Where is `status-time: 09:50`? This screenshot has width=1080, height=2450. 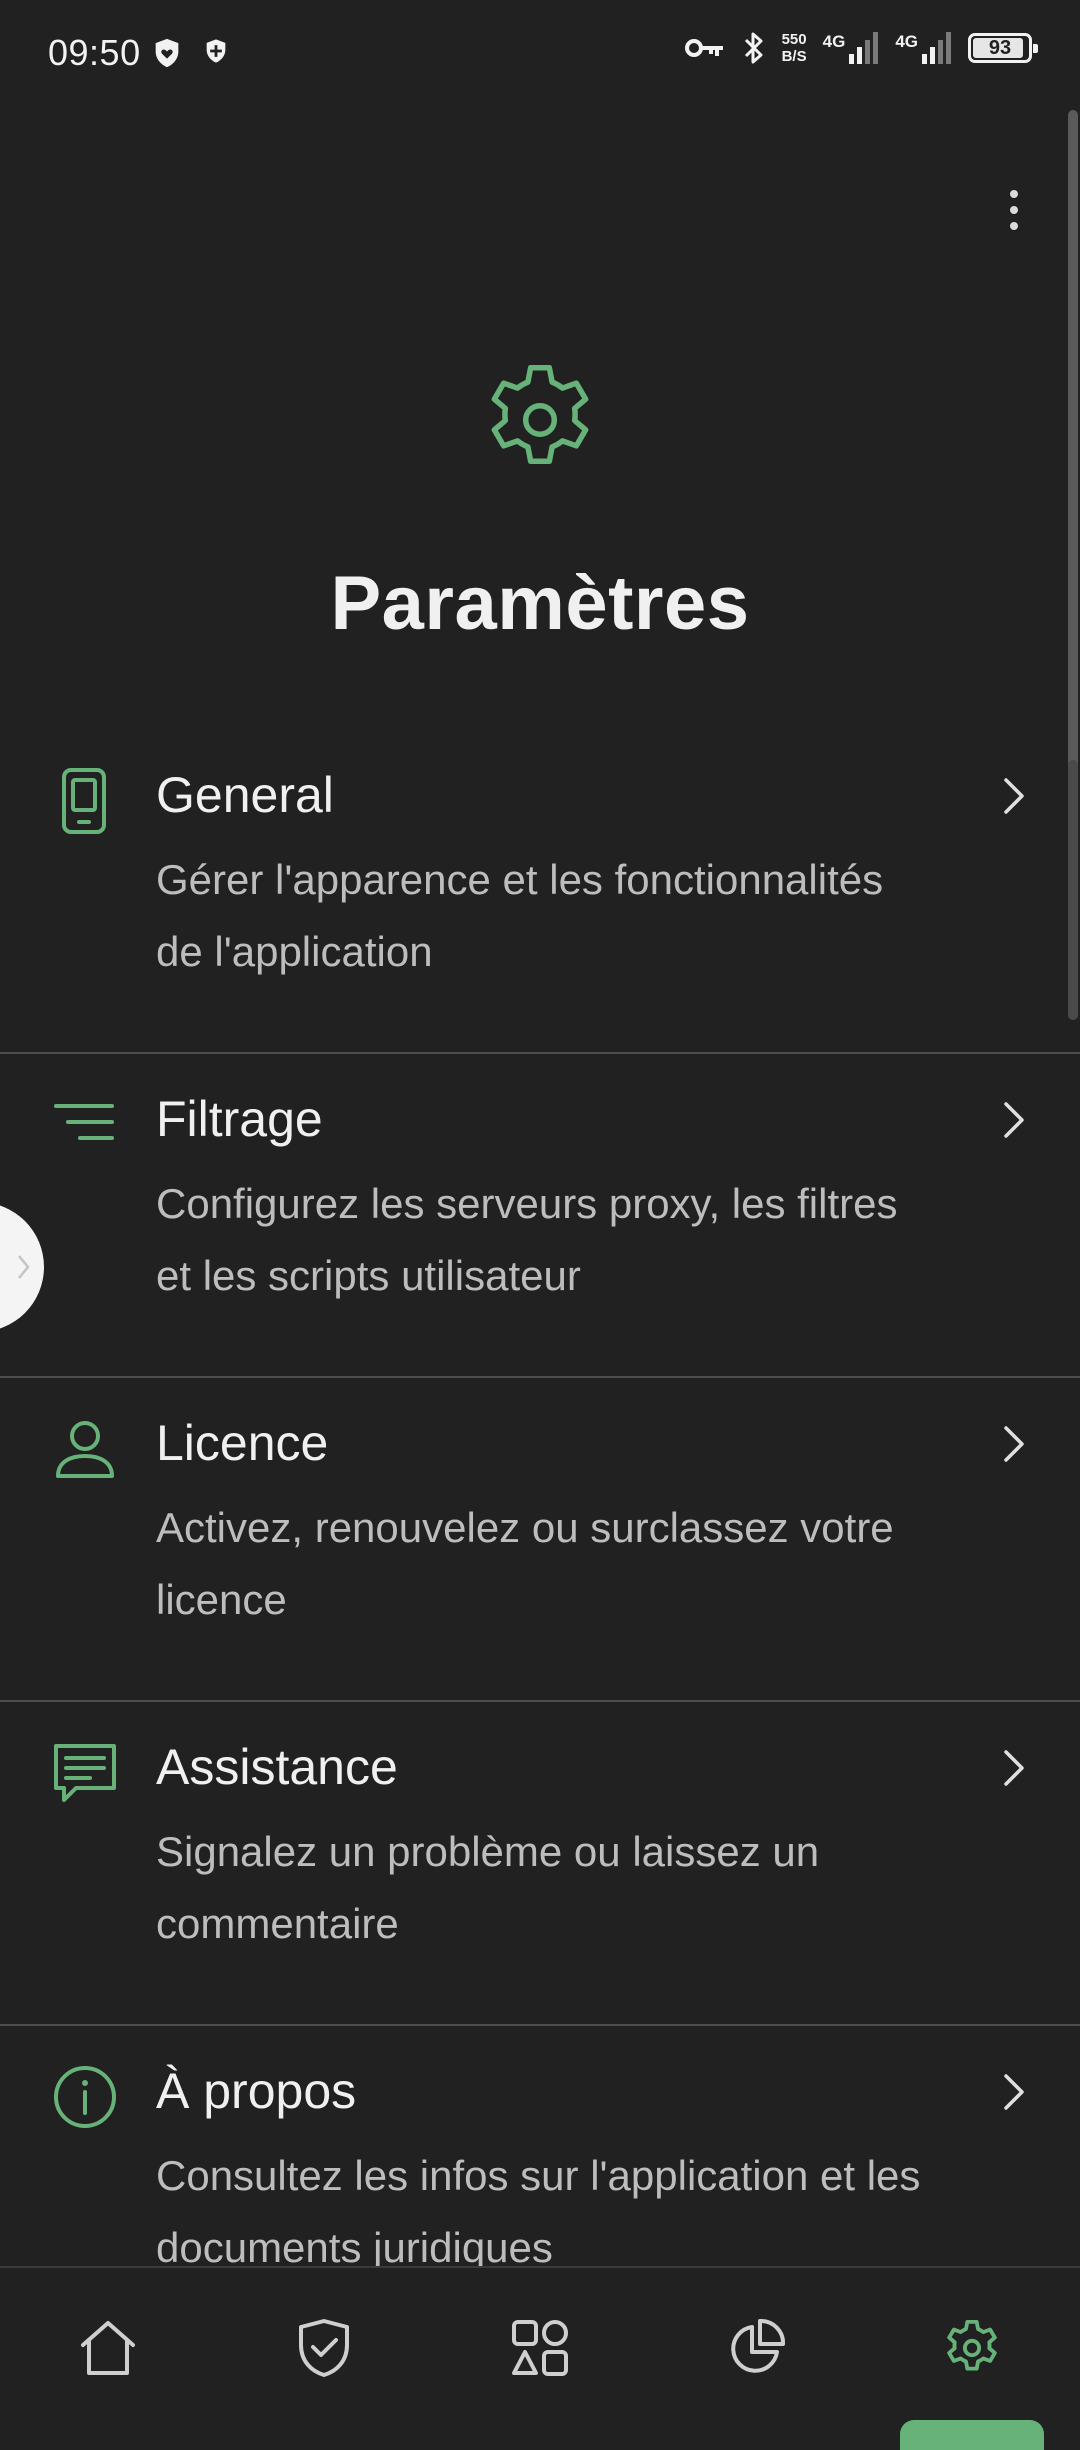
status-time: 09:50 is located at coordinates (94, 53).